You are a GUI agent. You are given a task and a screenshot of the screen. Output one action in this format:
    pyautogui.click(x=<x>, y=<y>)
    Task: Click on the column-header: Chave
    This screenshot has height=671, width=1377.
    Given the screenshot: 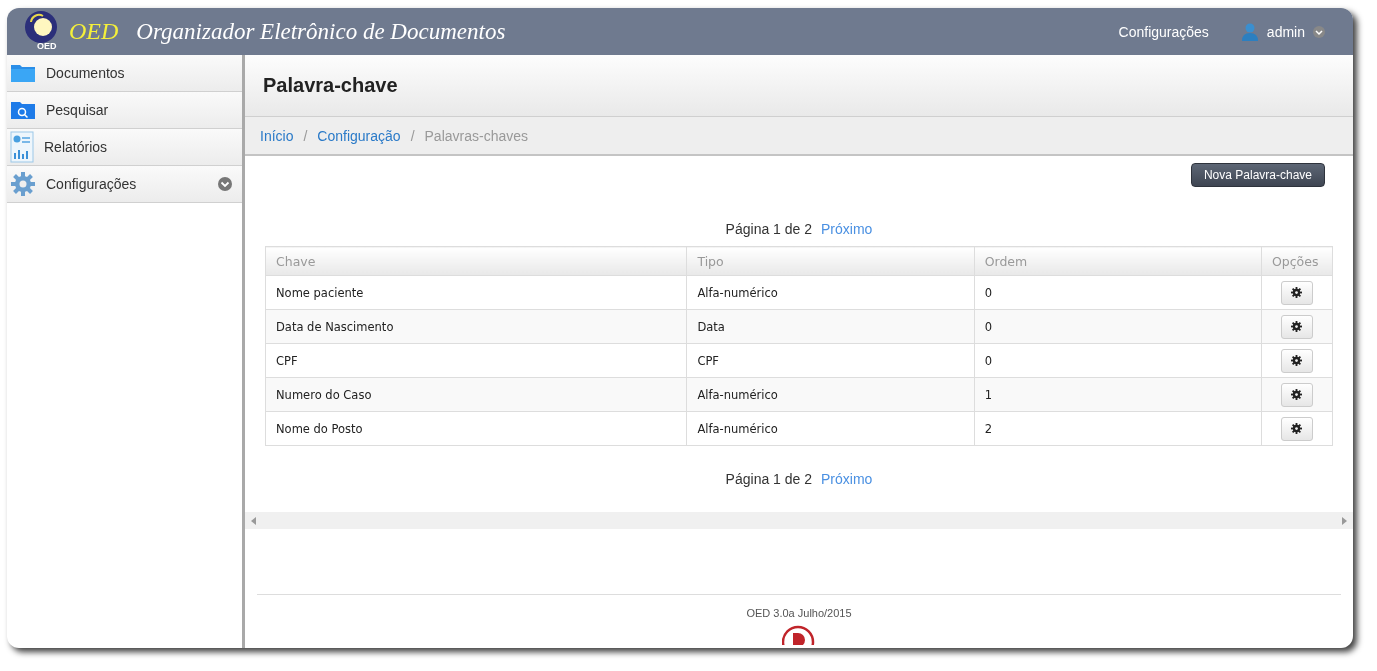 What is the action you would take?
    pyautogui.click(x=476, y=261)
    